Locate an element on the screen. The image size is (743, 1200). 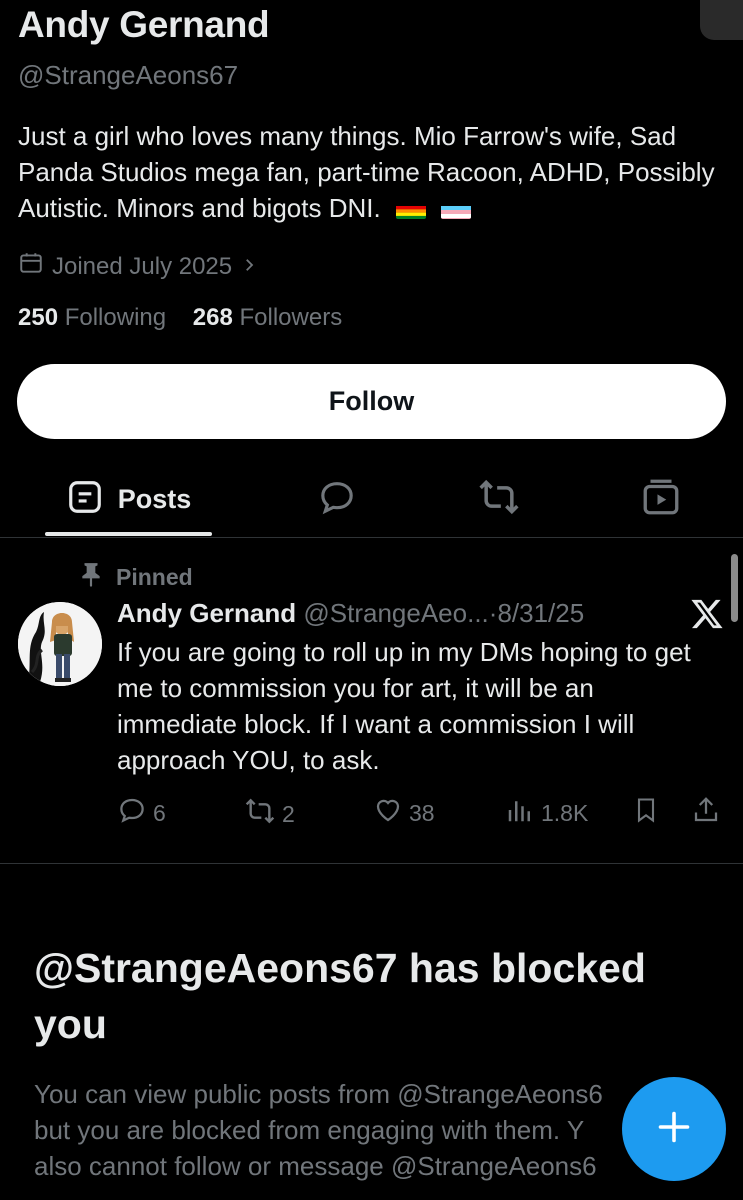
tab-posts: Posts is located at coordinates (128, 499).